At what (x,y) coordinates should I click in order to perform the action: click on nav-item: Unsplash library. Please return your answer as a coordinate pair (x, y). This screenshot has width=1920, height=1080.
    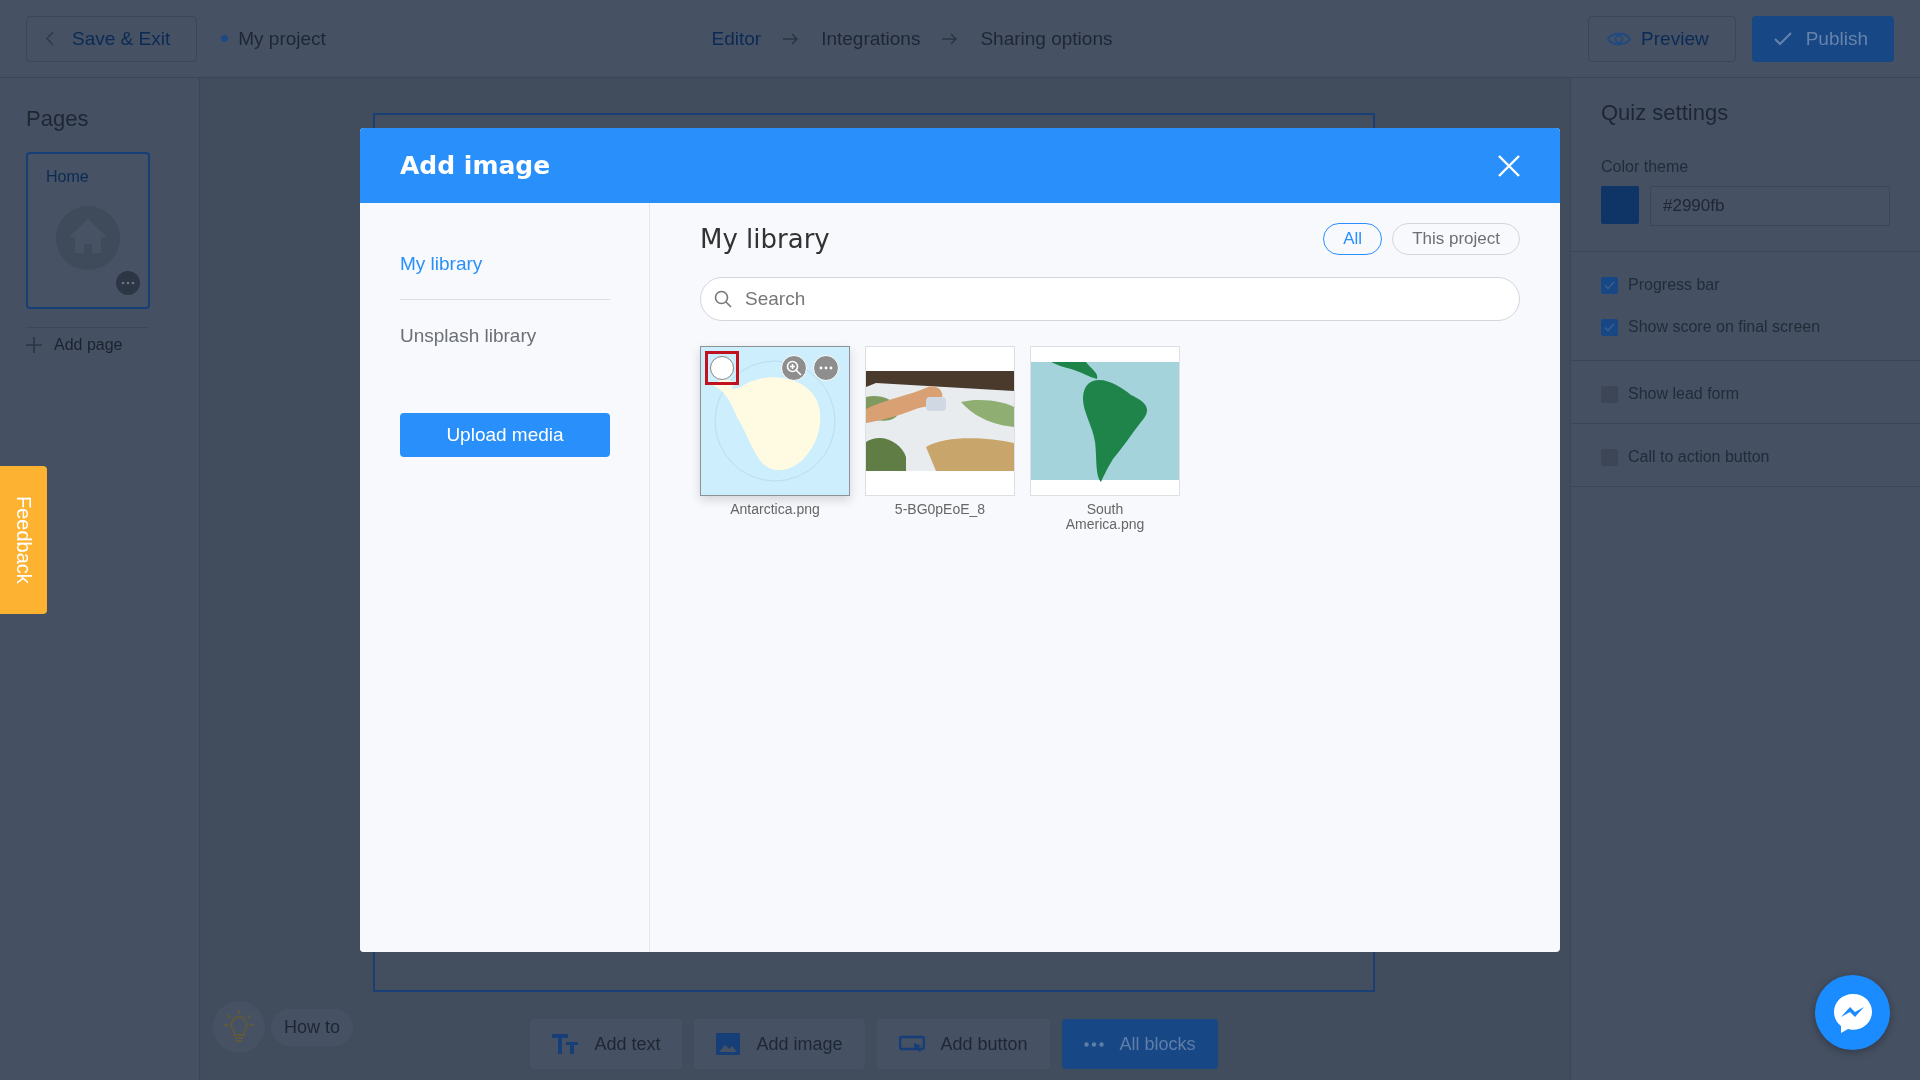
    Looking at the image, I should click on (468, 336).